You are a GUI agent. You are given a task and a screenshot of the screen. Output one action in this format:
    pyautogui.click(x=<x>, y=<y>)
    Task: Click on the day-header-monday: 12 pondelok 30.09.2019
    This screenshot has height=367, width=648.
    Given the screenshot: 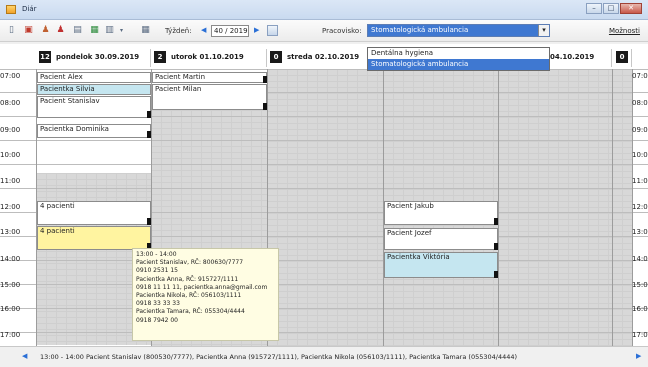 What is the action you would take?
    pyautogui.click(x=93, y=58)
    